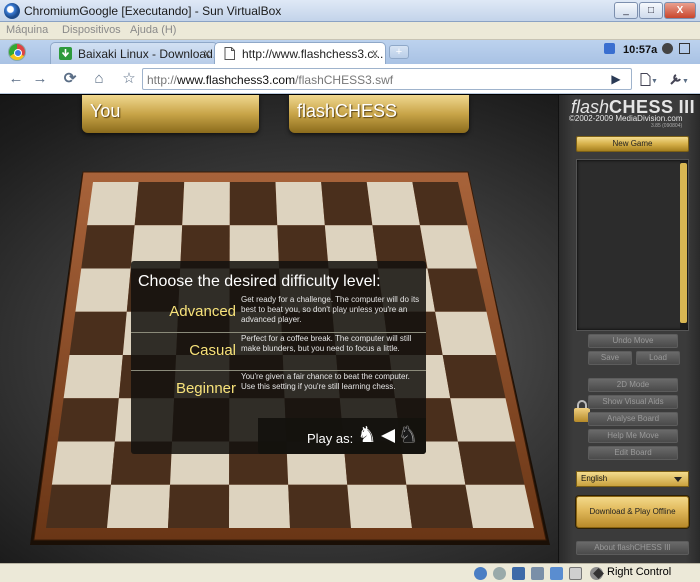 The width and height of the screenshot is (700, 582). What do you see at coordinates (675, 79) in the screenshot?
I see `wrench-icon` at bounding box center [675, 79].